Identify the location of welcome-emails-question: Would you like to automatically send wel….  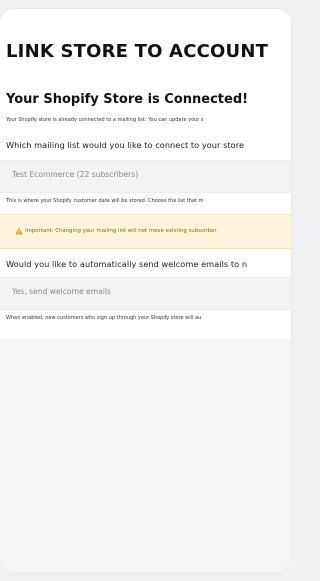
(127, 264).